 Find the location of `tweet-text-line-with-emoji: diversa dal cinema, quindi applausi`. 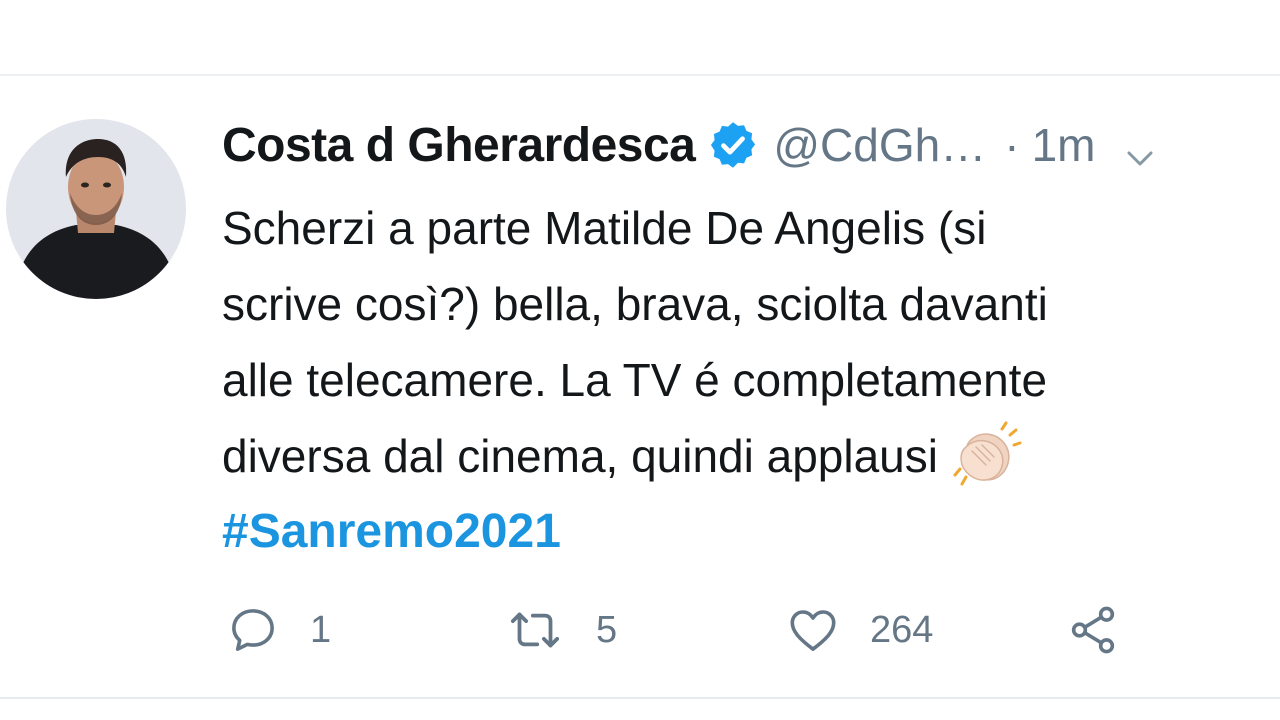

tweet-text-line-with-emoji: diversa dal cinema, quindi applausi is located at coordinates (747, 456).